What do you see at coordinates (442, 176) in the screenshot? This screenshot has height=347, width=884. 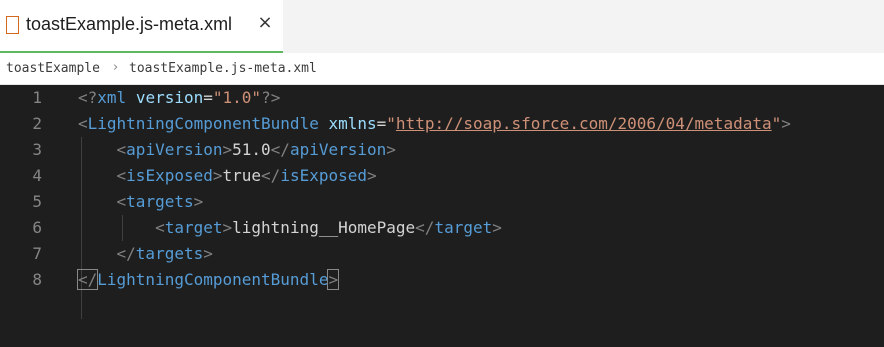 I see `code-line: 4 <isExposed>true</isExposed>` at bounding box center [442, 176].